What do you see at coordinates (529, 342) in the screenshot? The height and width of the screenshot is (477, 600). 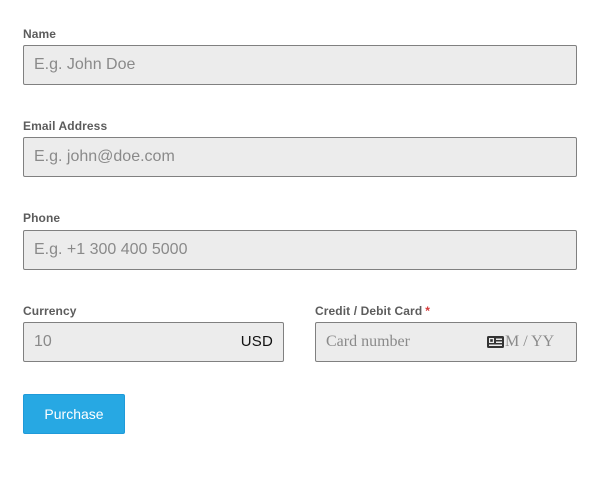 I see `card-expiry-input: M / YY` at bounding box center [529, 342].